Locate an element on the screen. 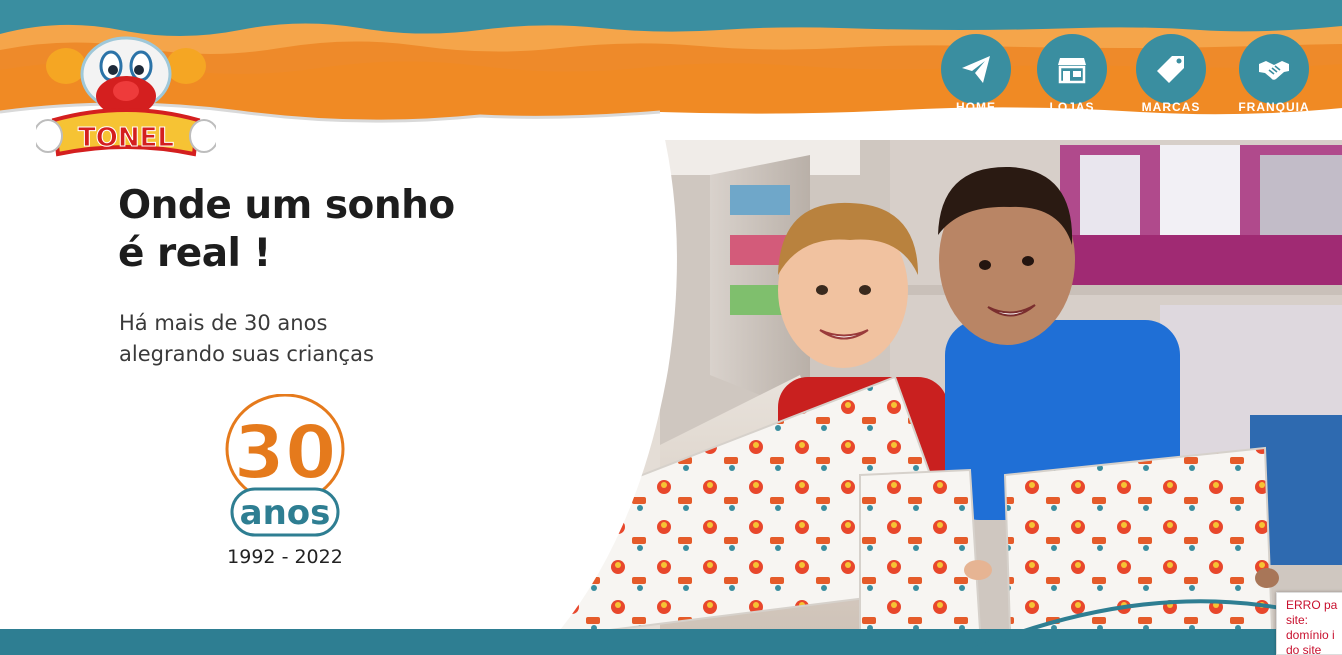  nav-home-label: HOME is located at coordinates (976, 107).